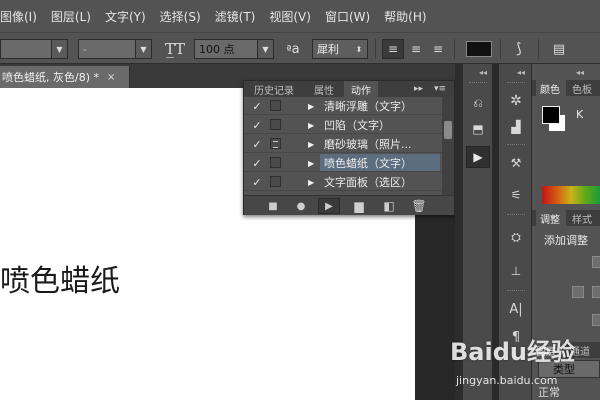 This screenshot has width=600, height=400. What do you see at coordinates (273, 206) in the screenshot?
I see `stop-icon: ■` at bounding box center [273, 206].